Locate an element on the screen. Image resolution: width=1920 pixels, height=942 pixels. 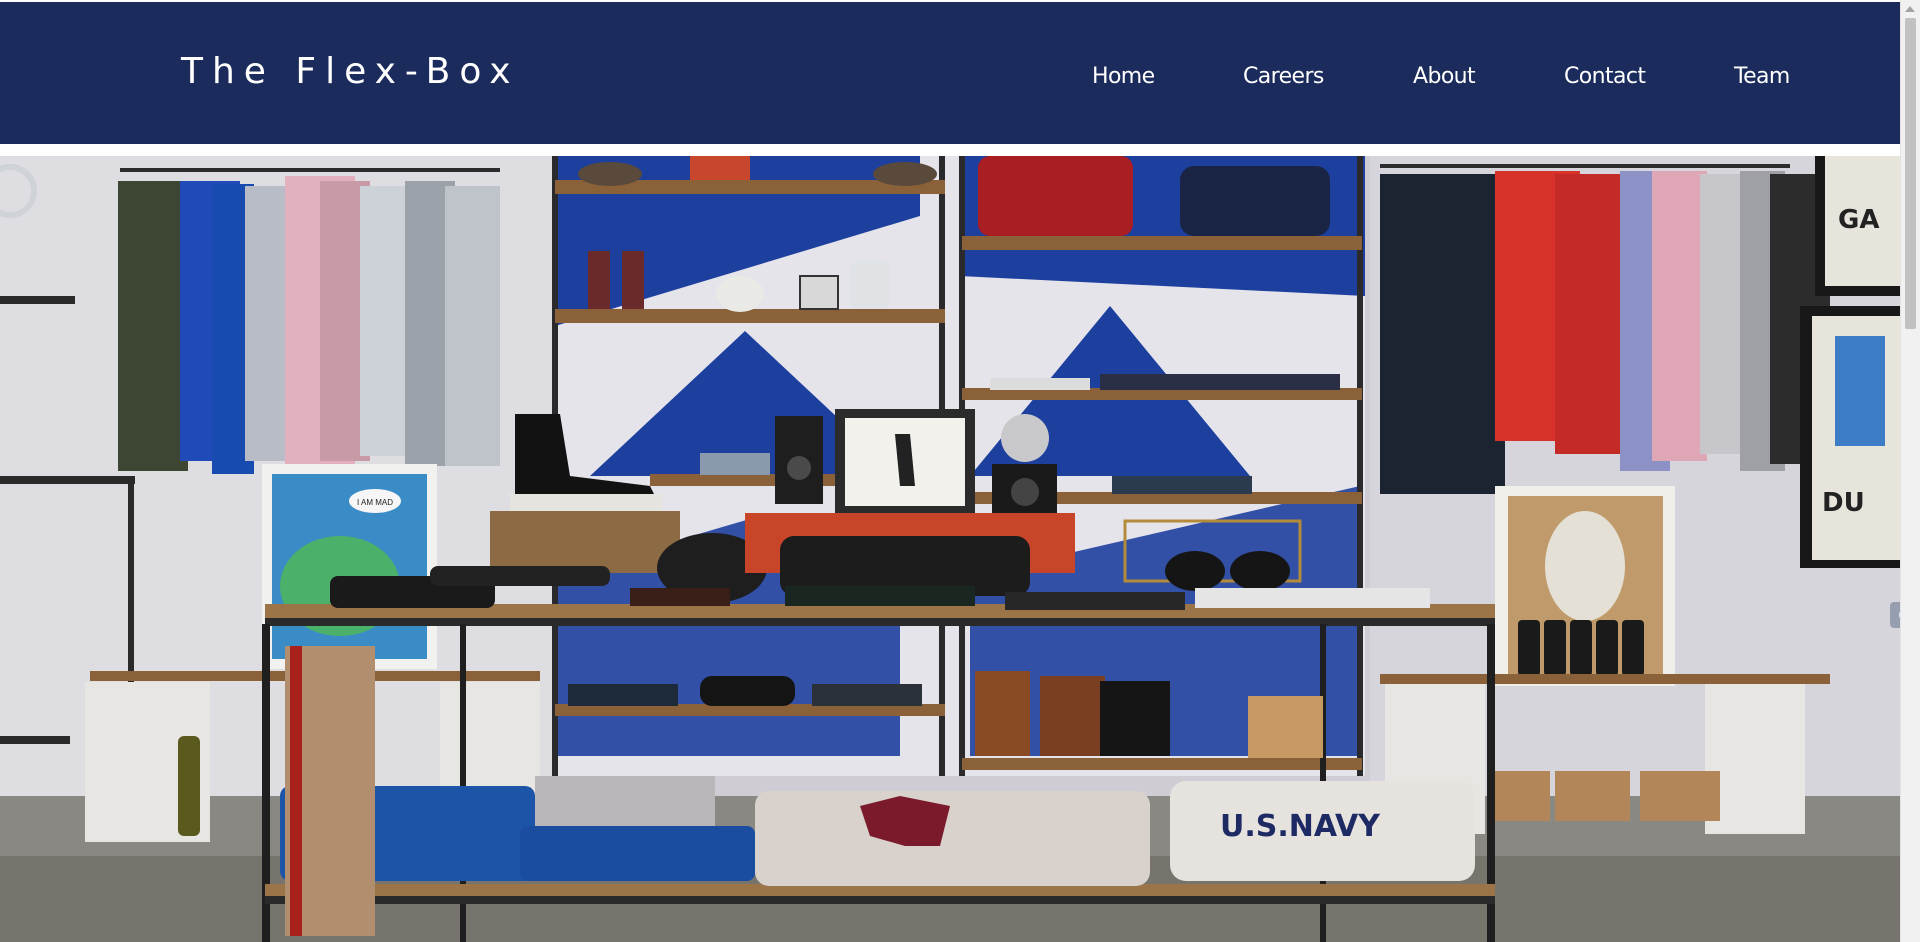
scrollbar is located at coordinates (1910, 471).